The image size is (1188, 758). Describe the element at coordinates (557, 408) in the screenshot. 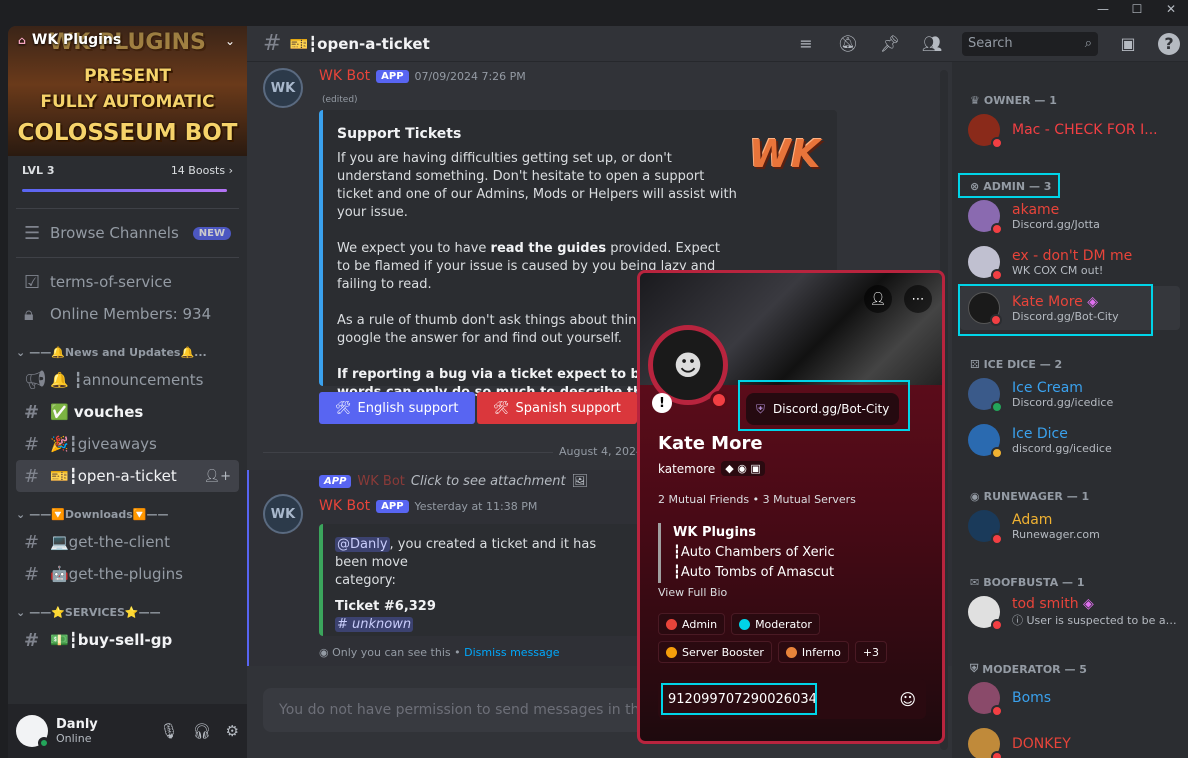

I see `spanish-support-button: 🛠︎ Spanish support` at that location.